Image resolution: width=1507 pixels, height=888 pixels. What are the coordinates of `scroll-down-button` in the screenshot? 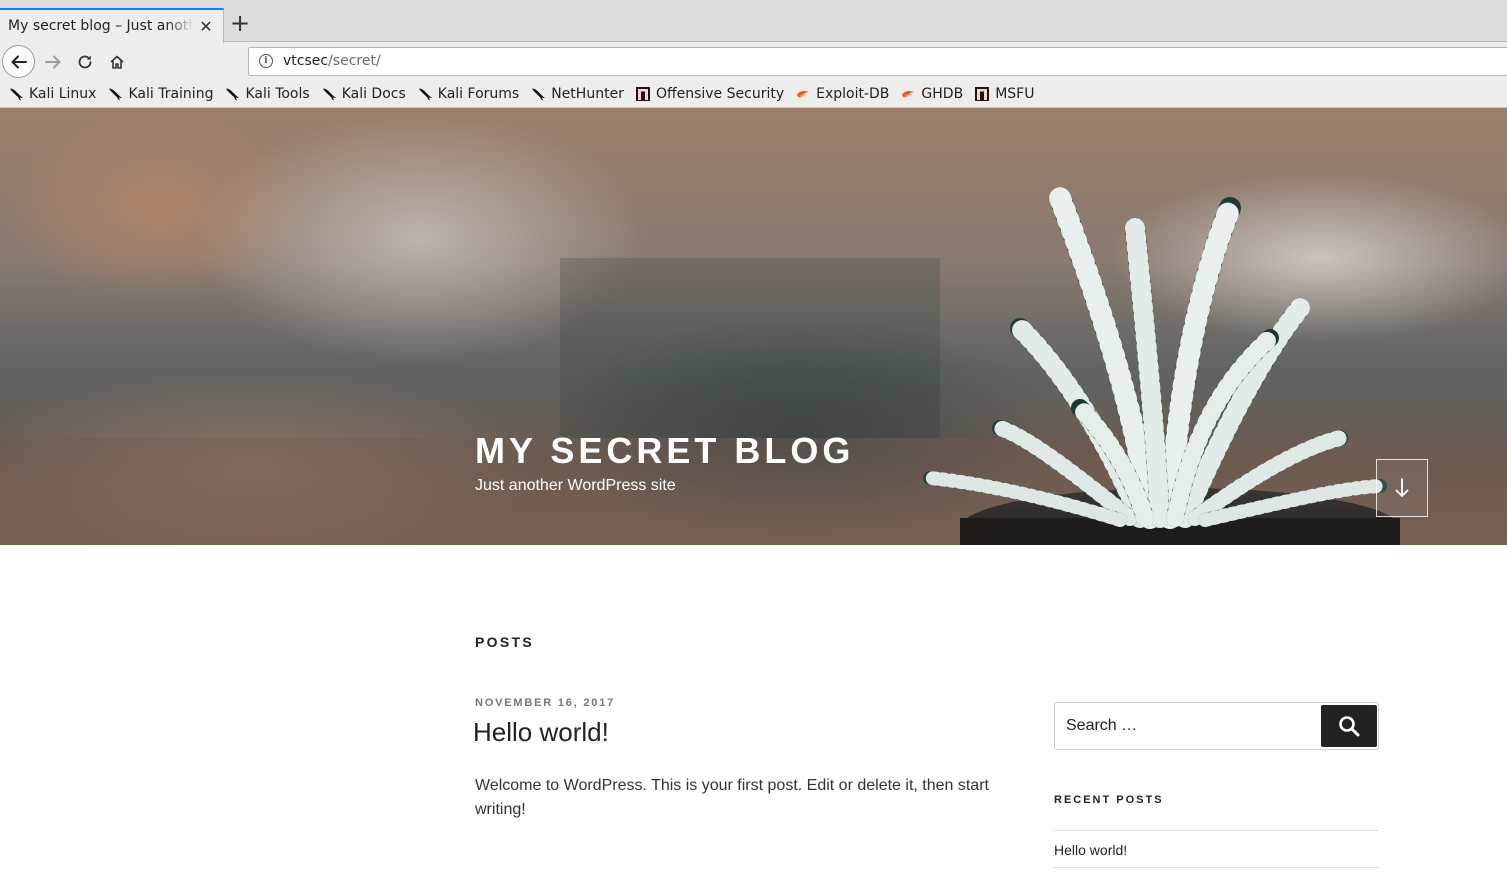 It's located at (1402, 488).